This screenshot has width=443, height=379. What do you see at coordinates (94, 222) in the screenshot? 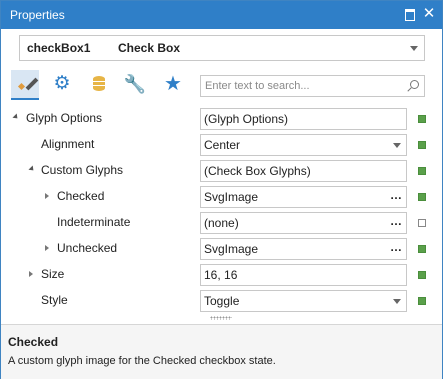
I see `property-label: Indeterminate` at bounding box center [94, 222].